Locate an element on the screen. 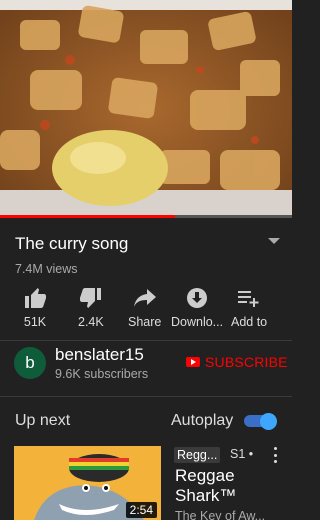 Image resolution: width=320 pixels, height=520 pixels. like-button: 51K is located at coordinates (35, 307).